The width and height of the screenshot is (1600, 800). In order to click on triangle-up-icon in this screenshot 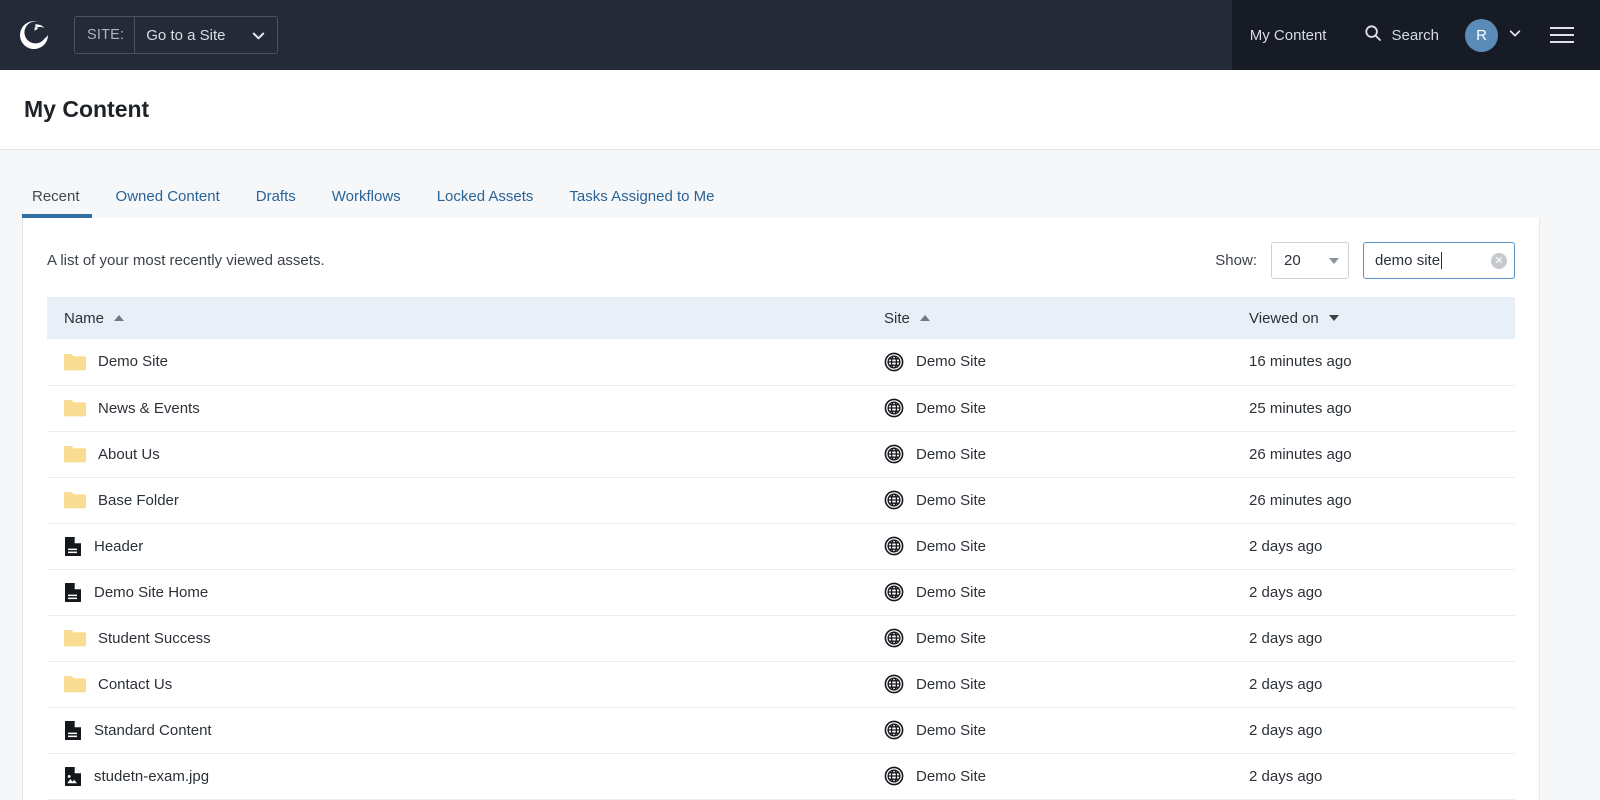, I will do `click(119, 318)`.